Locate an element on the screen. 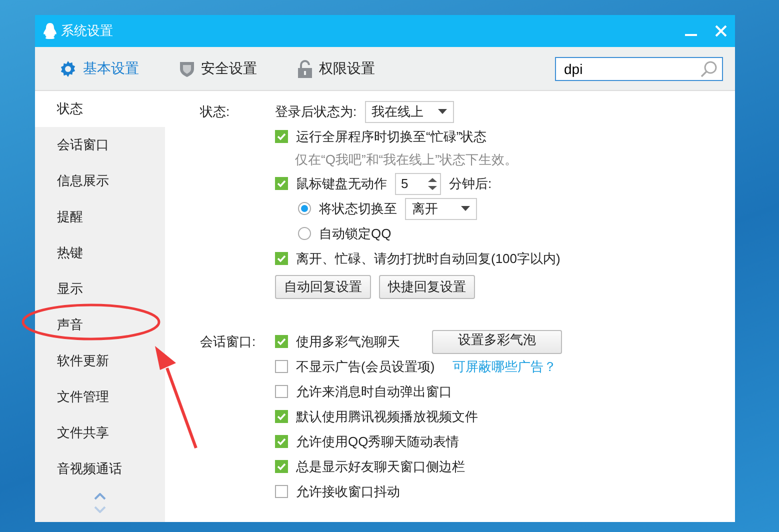  close-icon is located at coordinates (721, 31).